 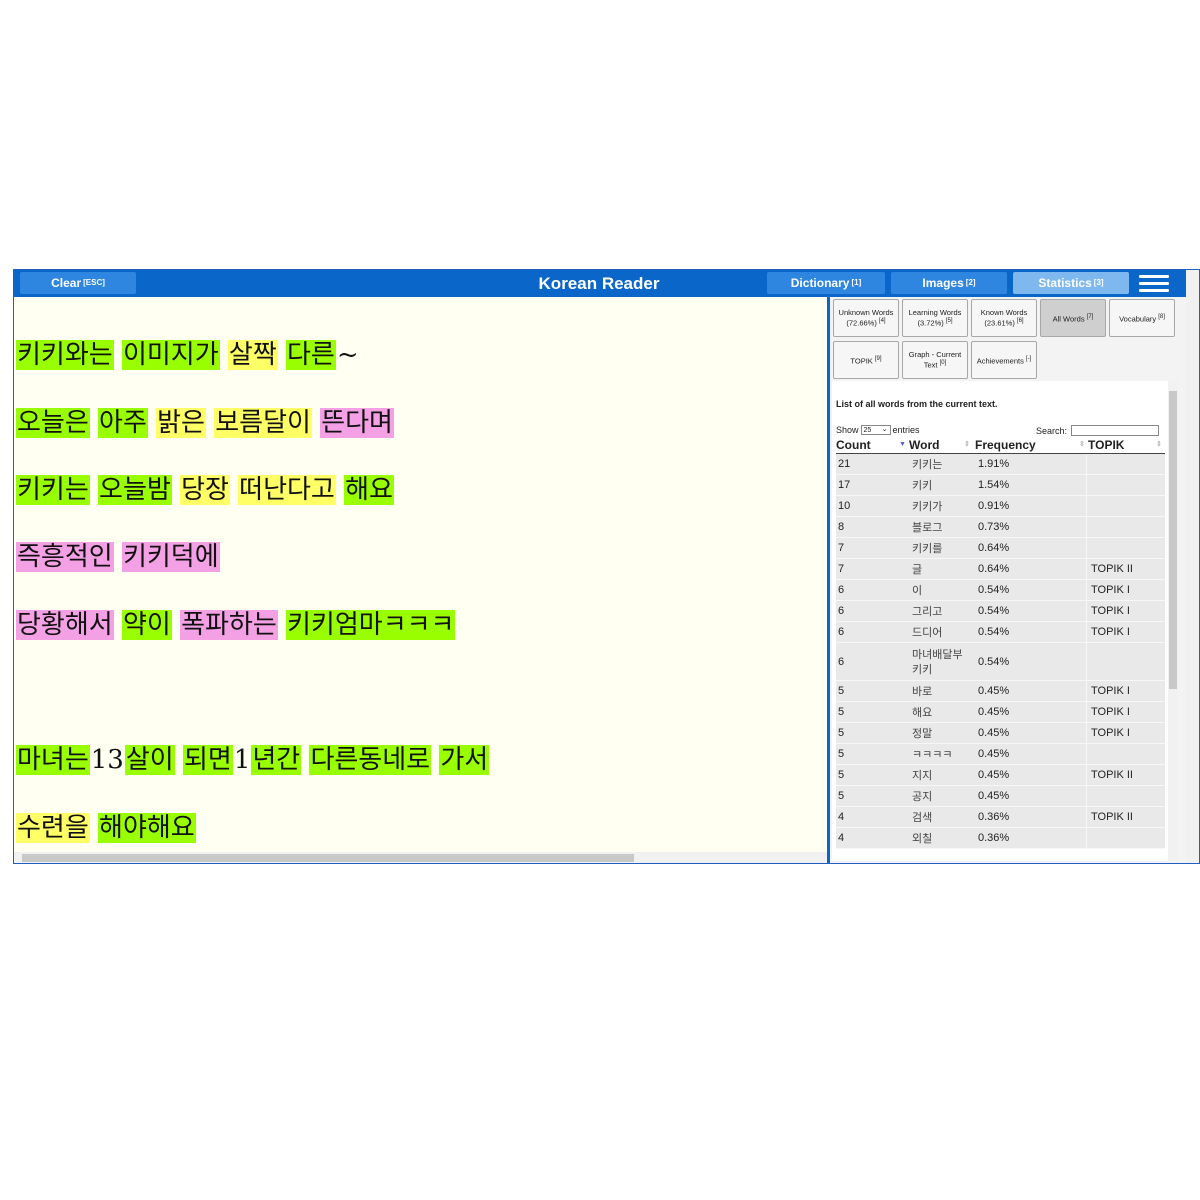 I want to click on clear-button: Clear [ESC], so click(x=78, y=283).